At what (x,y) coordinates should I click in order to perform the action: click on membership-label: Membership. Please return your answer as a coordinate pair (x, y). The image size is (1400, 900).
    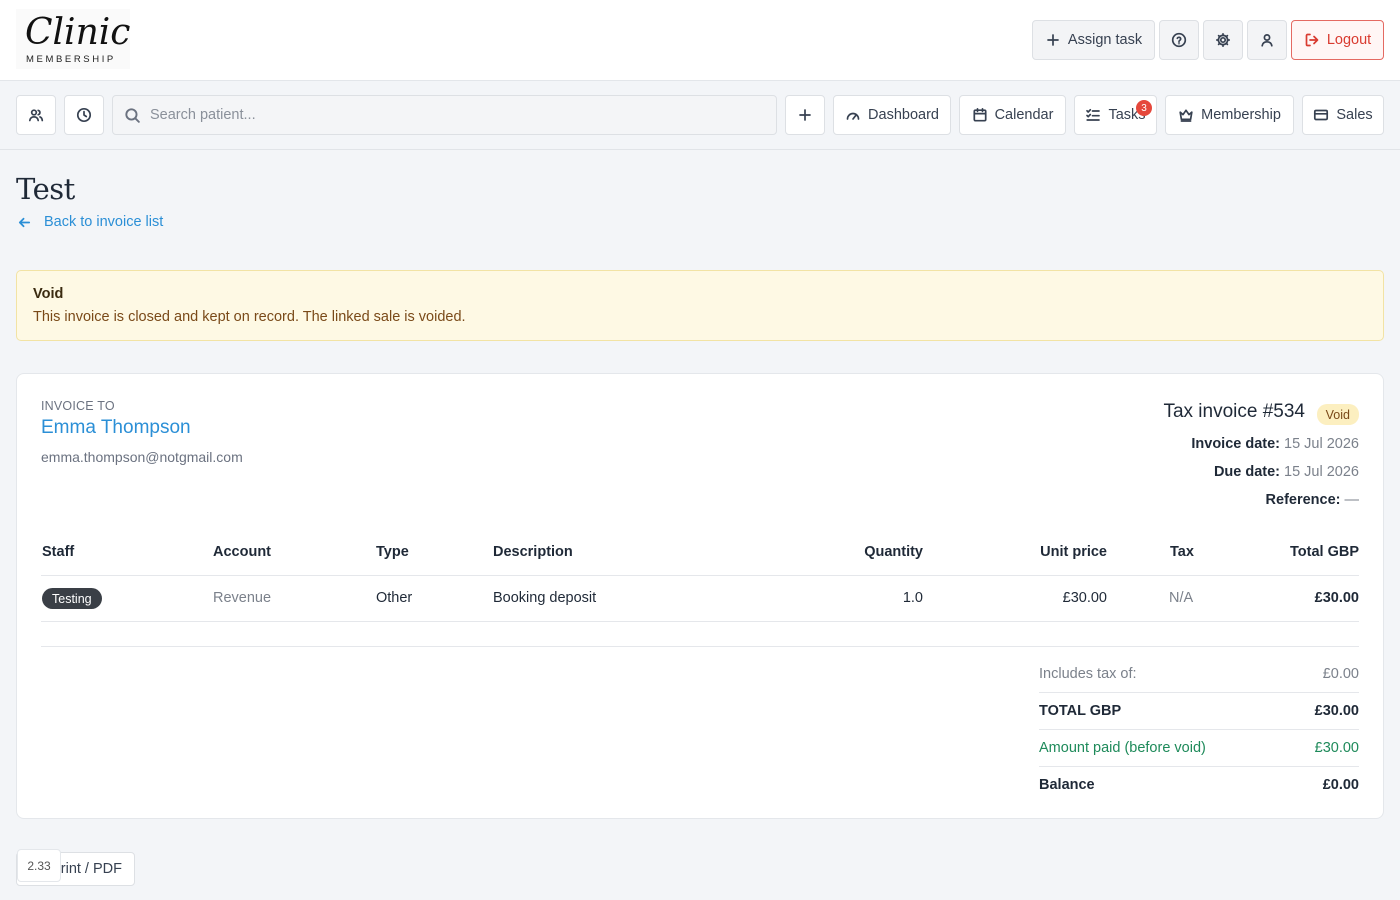
    Looking at the image, I should click on (1241, 115).